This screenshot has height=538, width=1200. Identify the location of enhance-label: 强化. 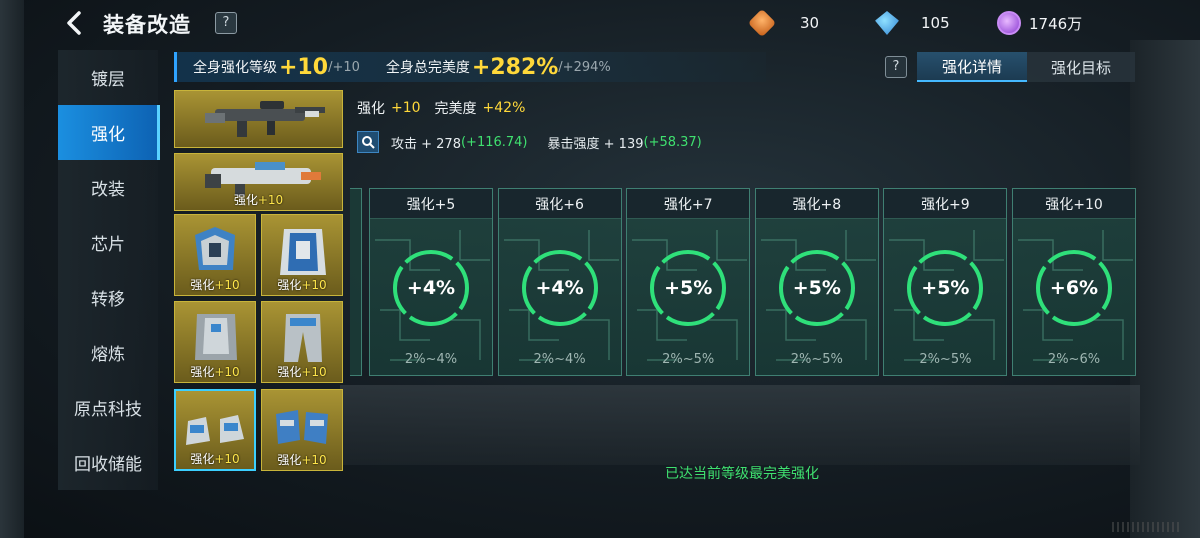
(371, 109).